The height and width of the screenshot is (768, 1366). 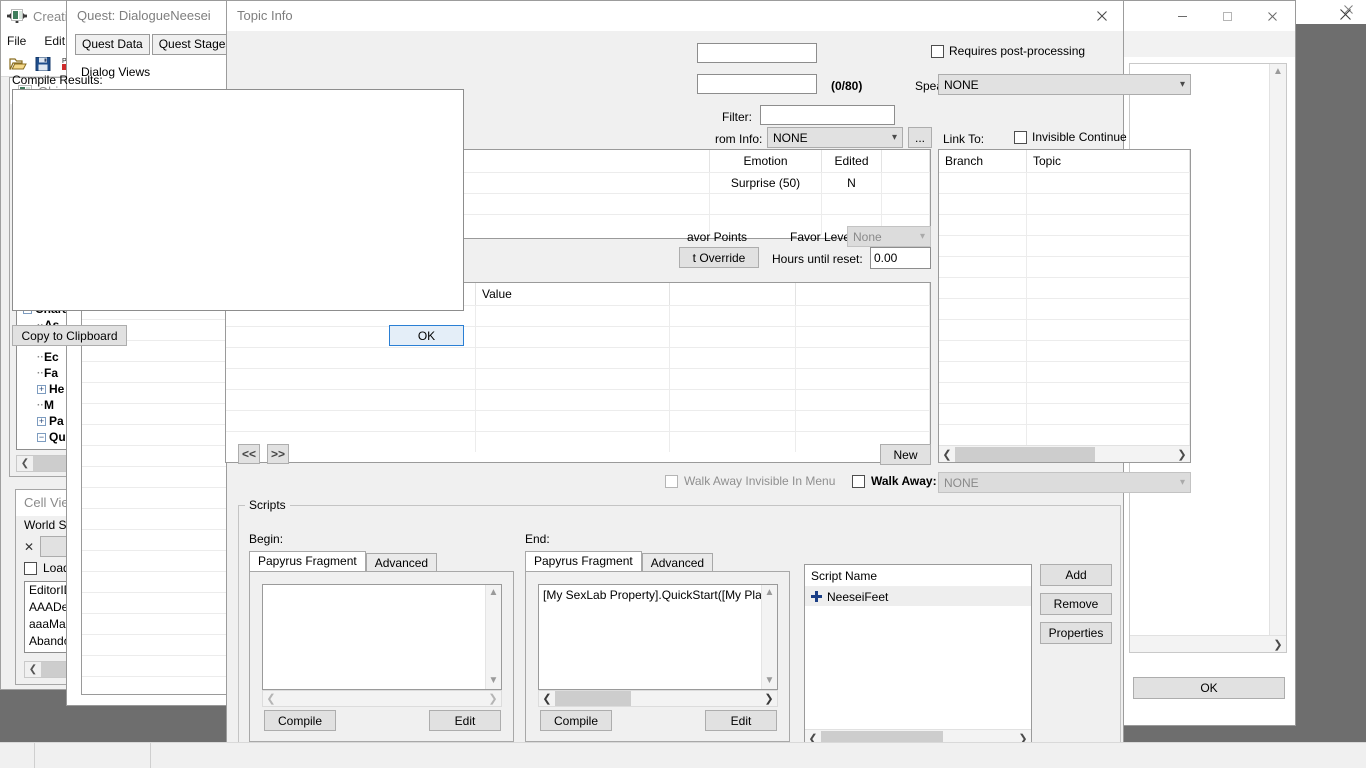 I want to click on walk-away-checkbox, so click(x=858, y=481).